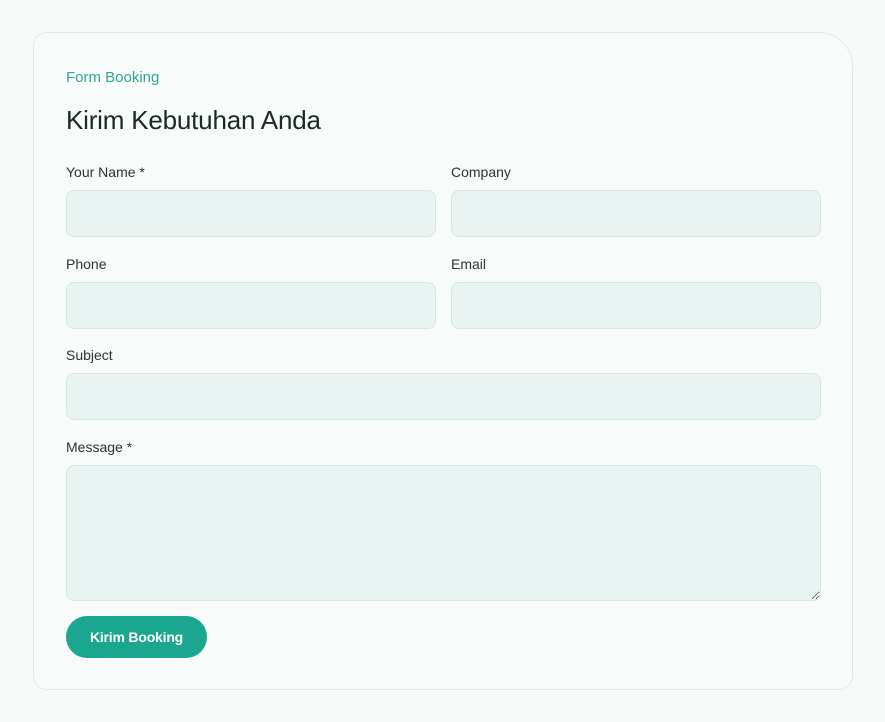 The image size is (885, 722). Describe the element at coordinates (481, 172) in the screenshot. I see `company-label: Company` at that location.